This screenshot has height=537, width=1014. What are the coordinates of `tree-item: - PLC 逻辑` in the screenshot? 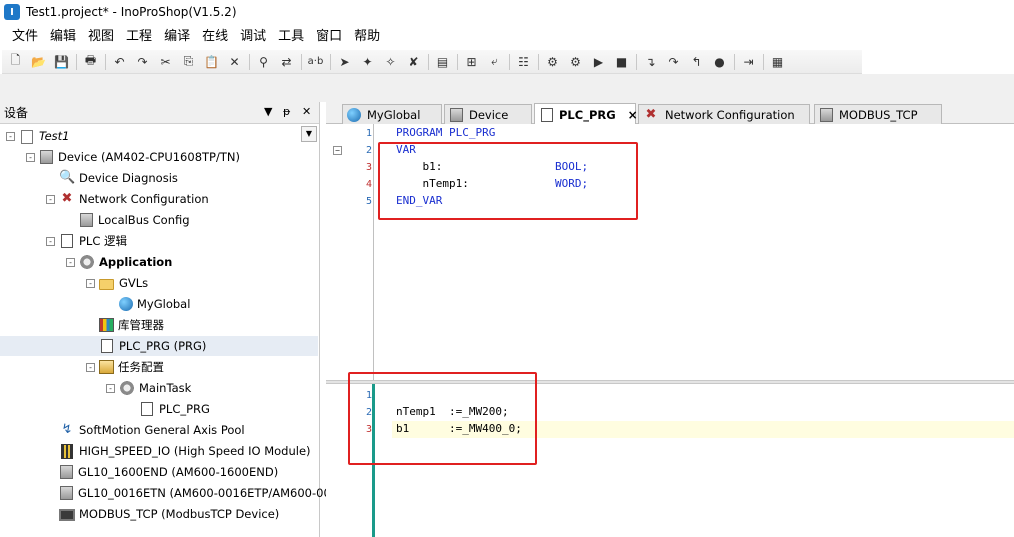 It's located at (86, 241).